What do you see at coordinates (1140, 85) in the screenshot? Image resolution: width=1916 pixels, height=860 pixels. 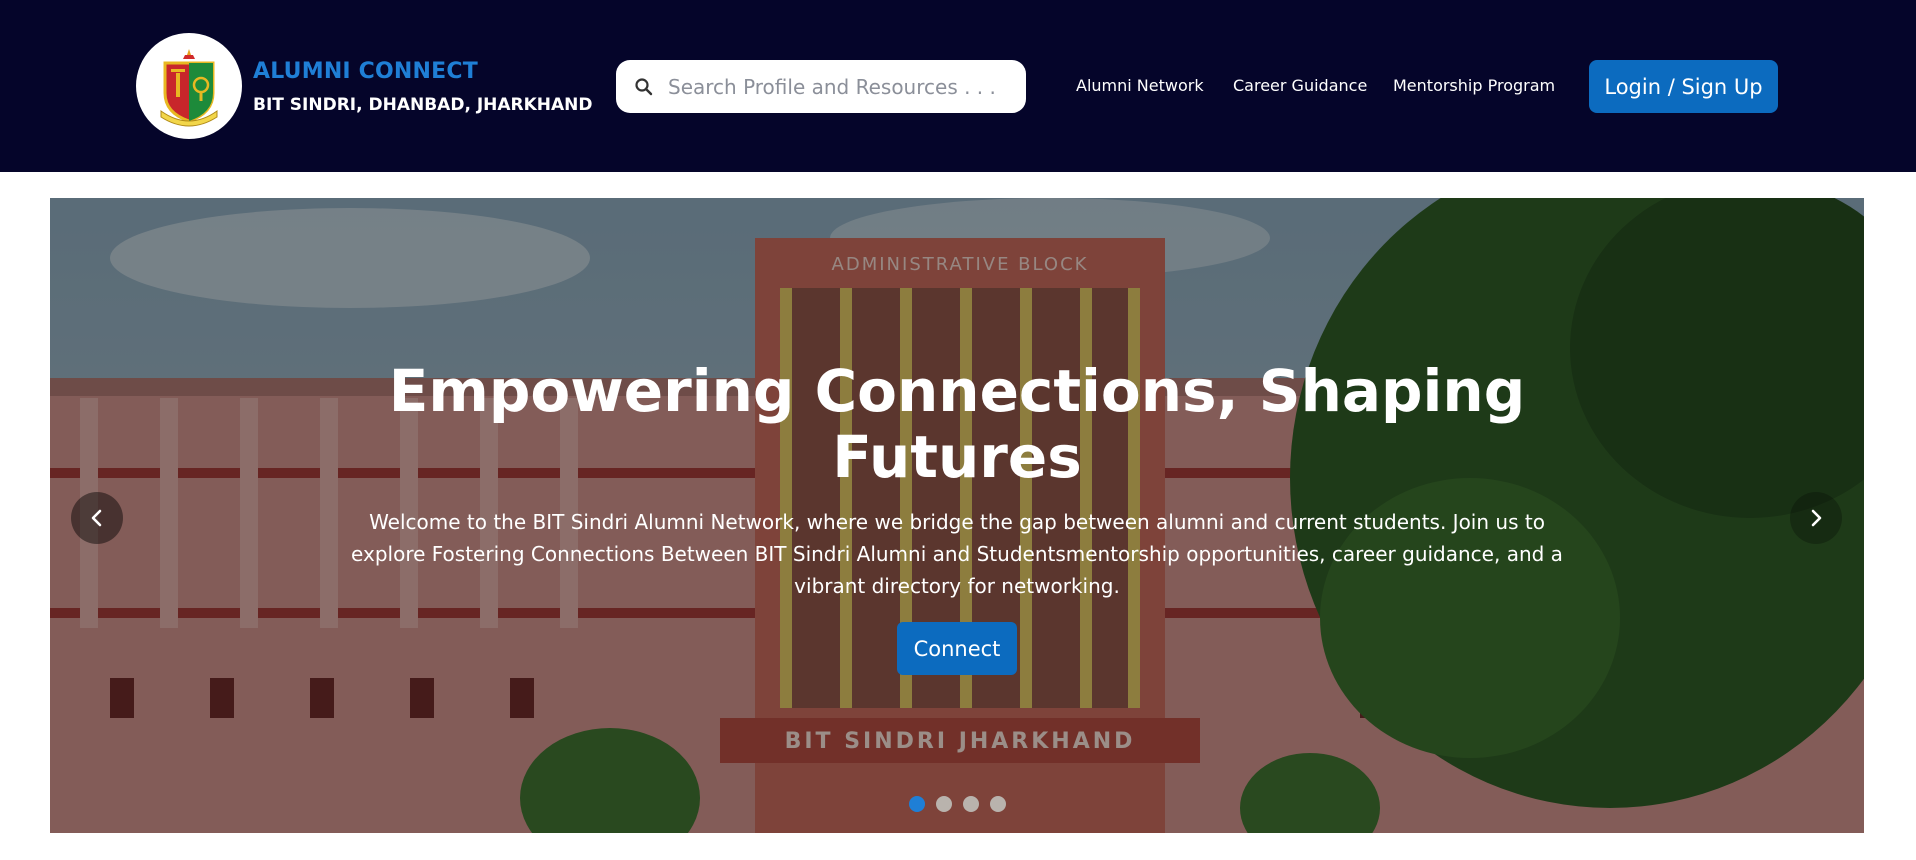 I see `nav-alumni-network: Alumni Network` at bounding box center [1140, 85].